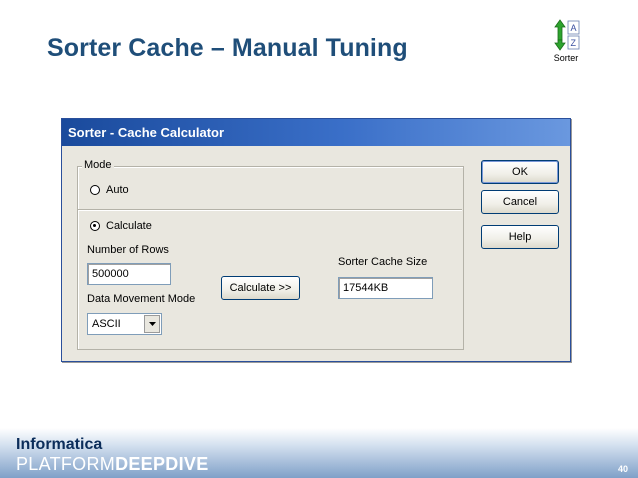 The image size is (638, 478). Describe the element at coordinates (520, 172) in the screenshot. I see `ok-button: OK` at that location.